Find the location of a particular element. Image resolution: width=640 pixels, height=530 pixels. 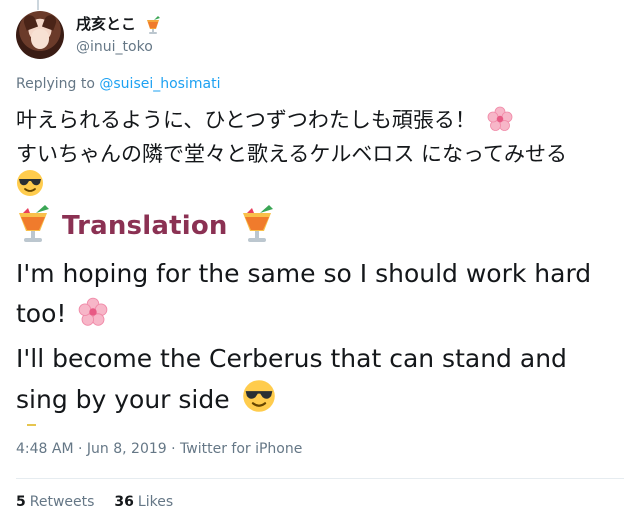

replying-to-label: Replying to is located at coordinates (58, 84).